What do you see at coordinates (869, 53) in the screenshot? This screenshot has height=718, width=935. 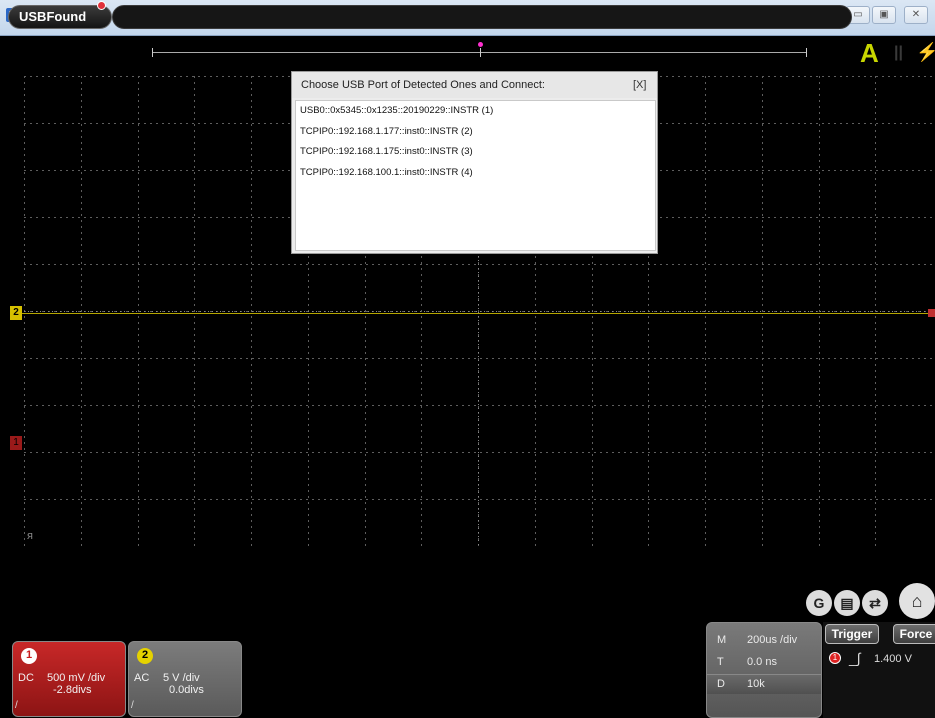 I see `auto-mode-icon: A` at bounding box center [869, 53].